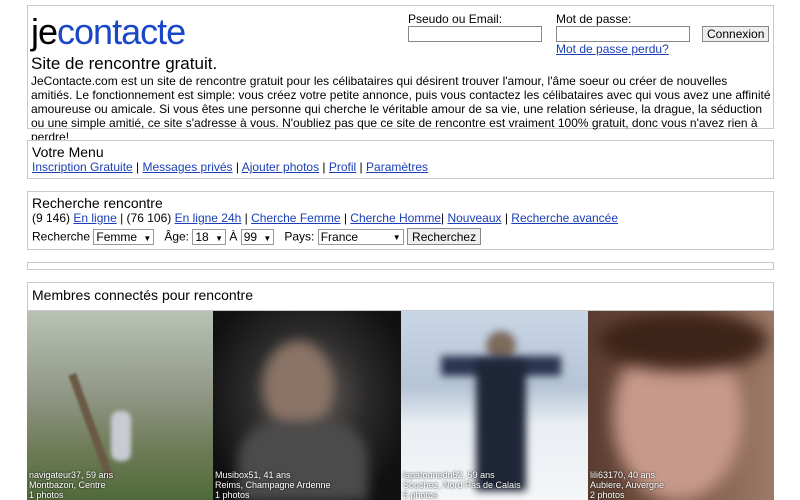 The width and height of the screenshot is (800, 500). Describe the element at coordinates (342, 167) in the screenshot. I see `menu-item-profil: Profil` at that location.